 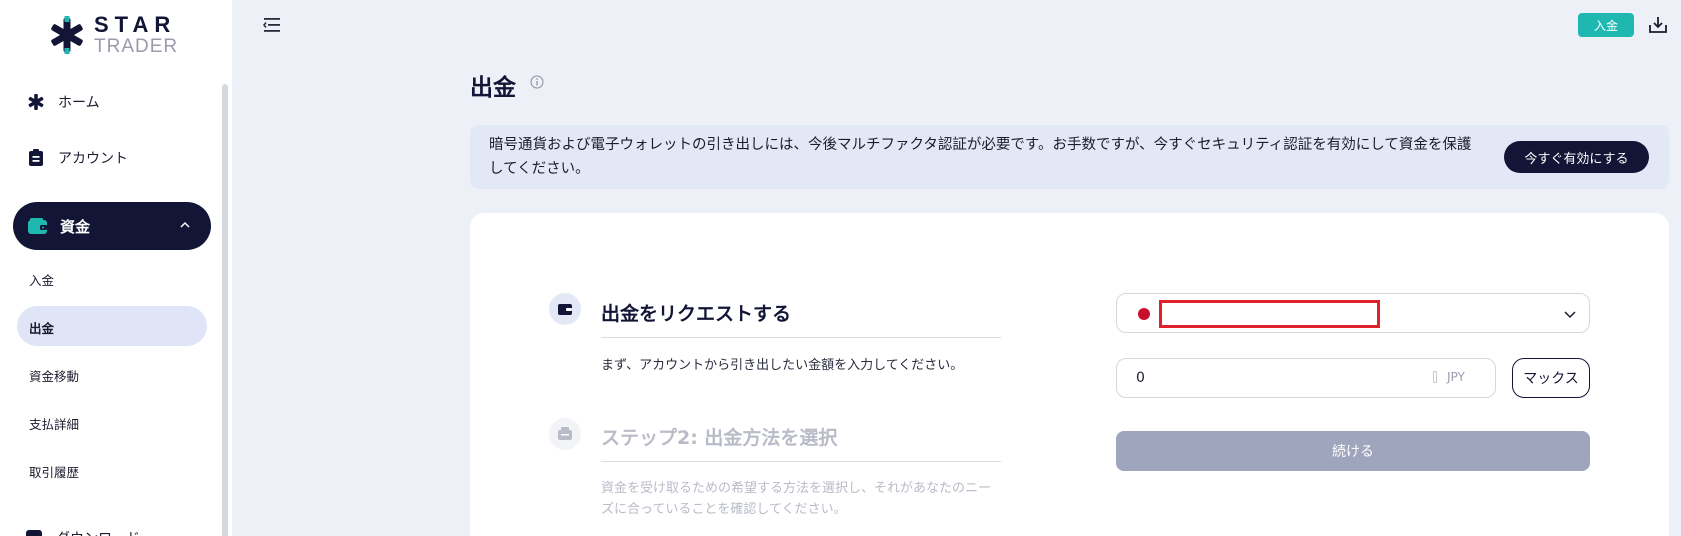 I want to click on amount-field: JPY, so click(x=1306, y=378).